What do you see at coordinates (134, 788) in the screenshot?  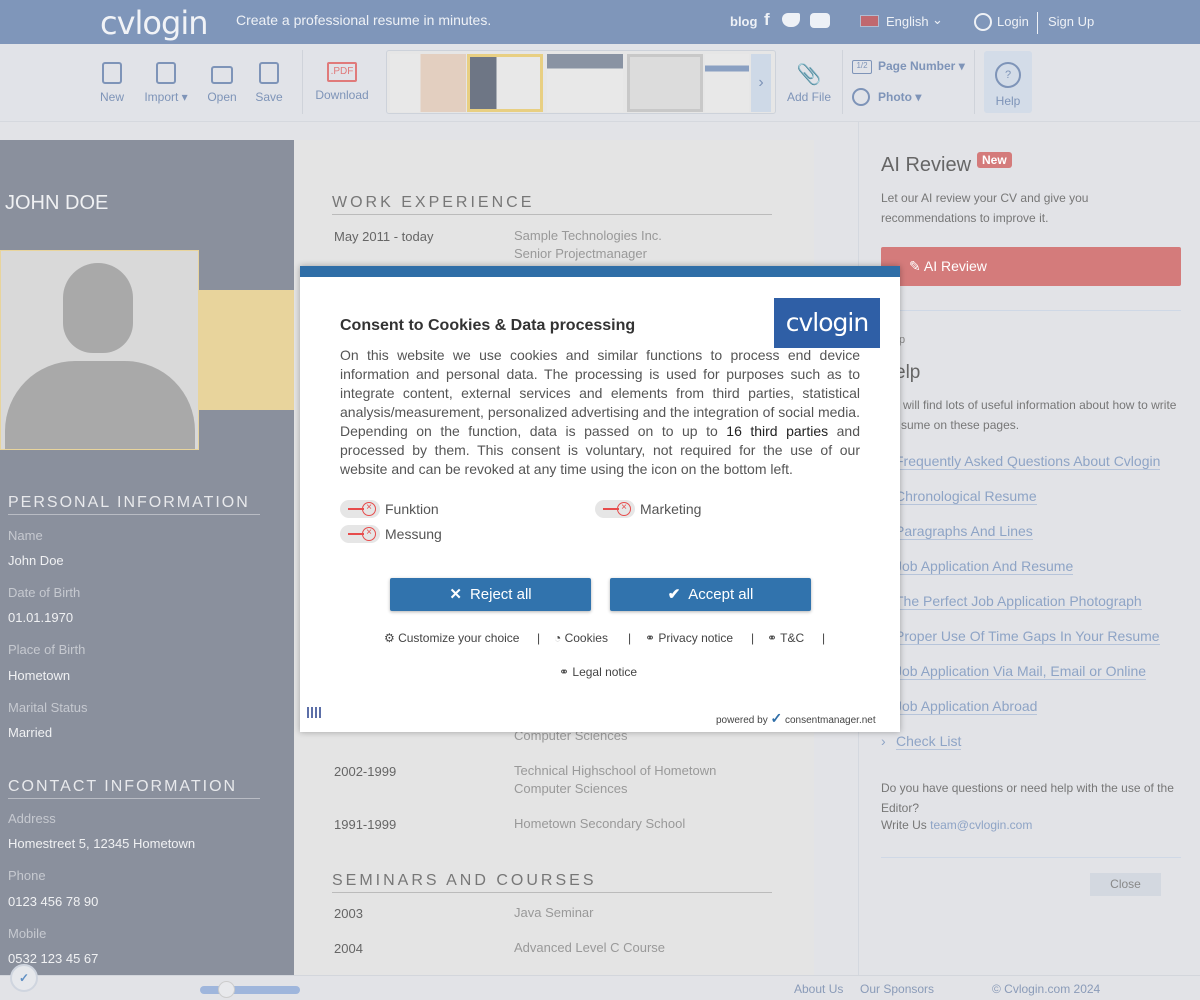 I see `contact-heading: CONTACT INFORMATION` at bounding box center [134, 788].